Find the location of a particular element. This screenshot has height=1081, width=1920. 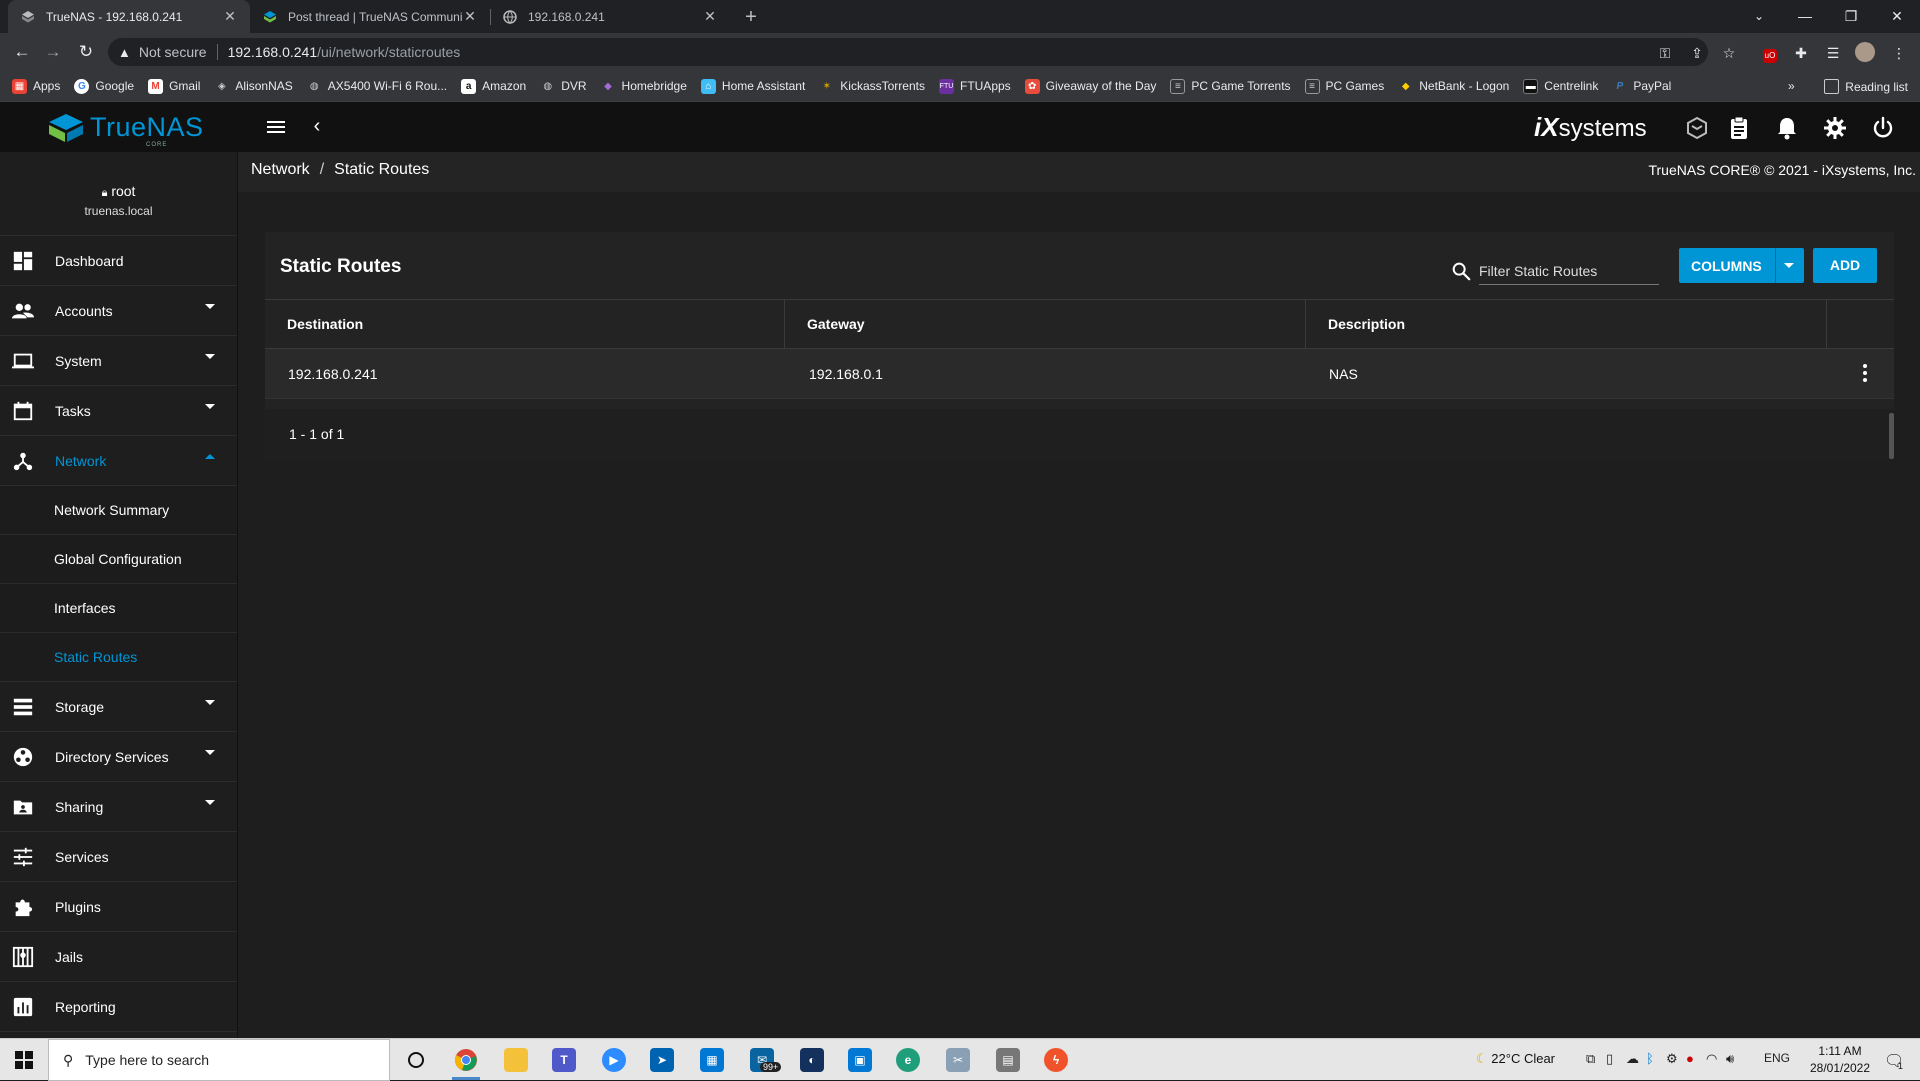

columns-button: COLUMNS is located at coordinates (1741, 265).